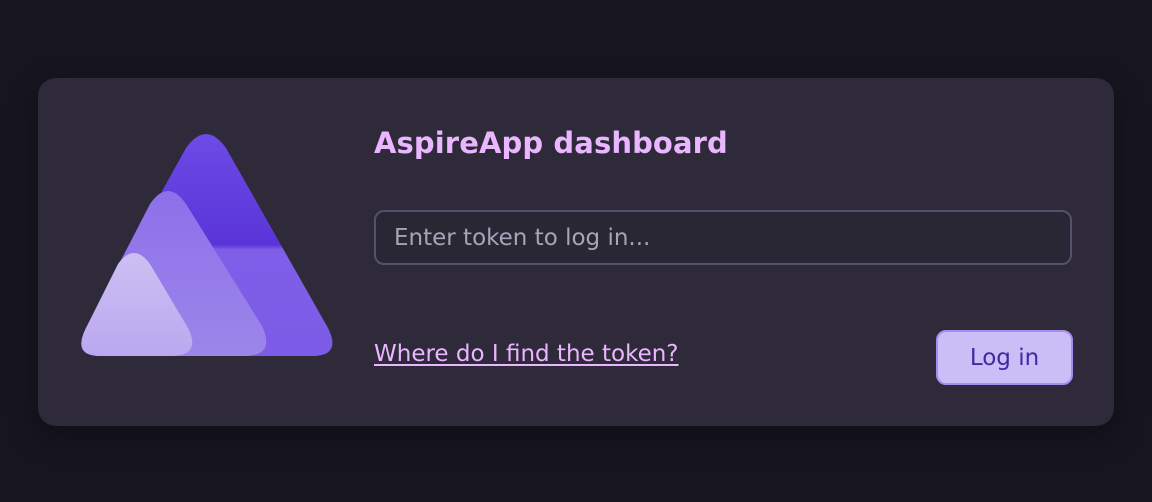  What do you see at coordinates (723, 237) in the screenshot?
I see `token-input` at bounding box center [723, 237].